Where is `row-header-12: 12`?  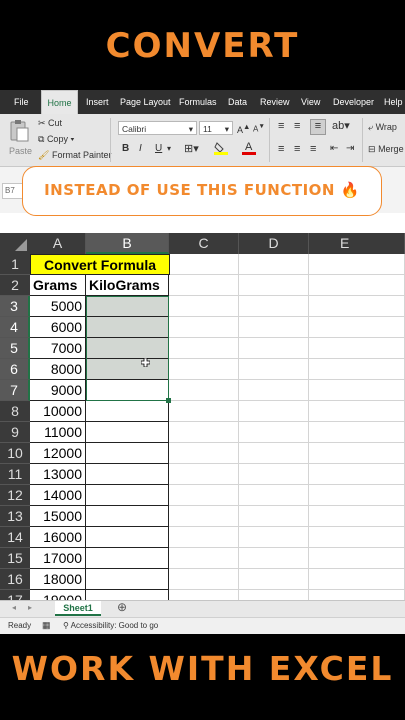
row-header-12: 12 is located at coordinates (15, 495).